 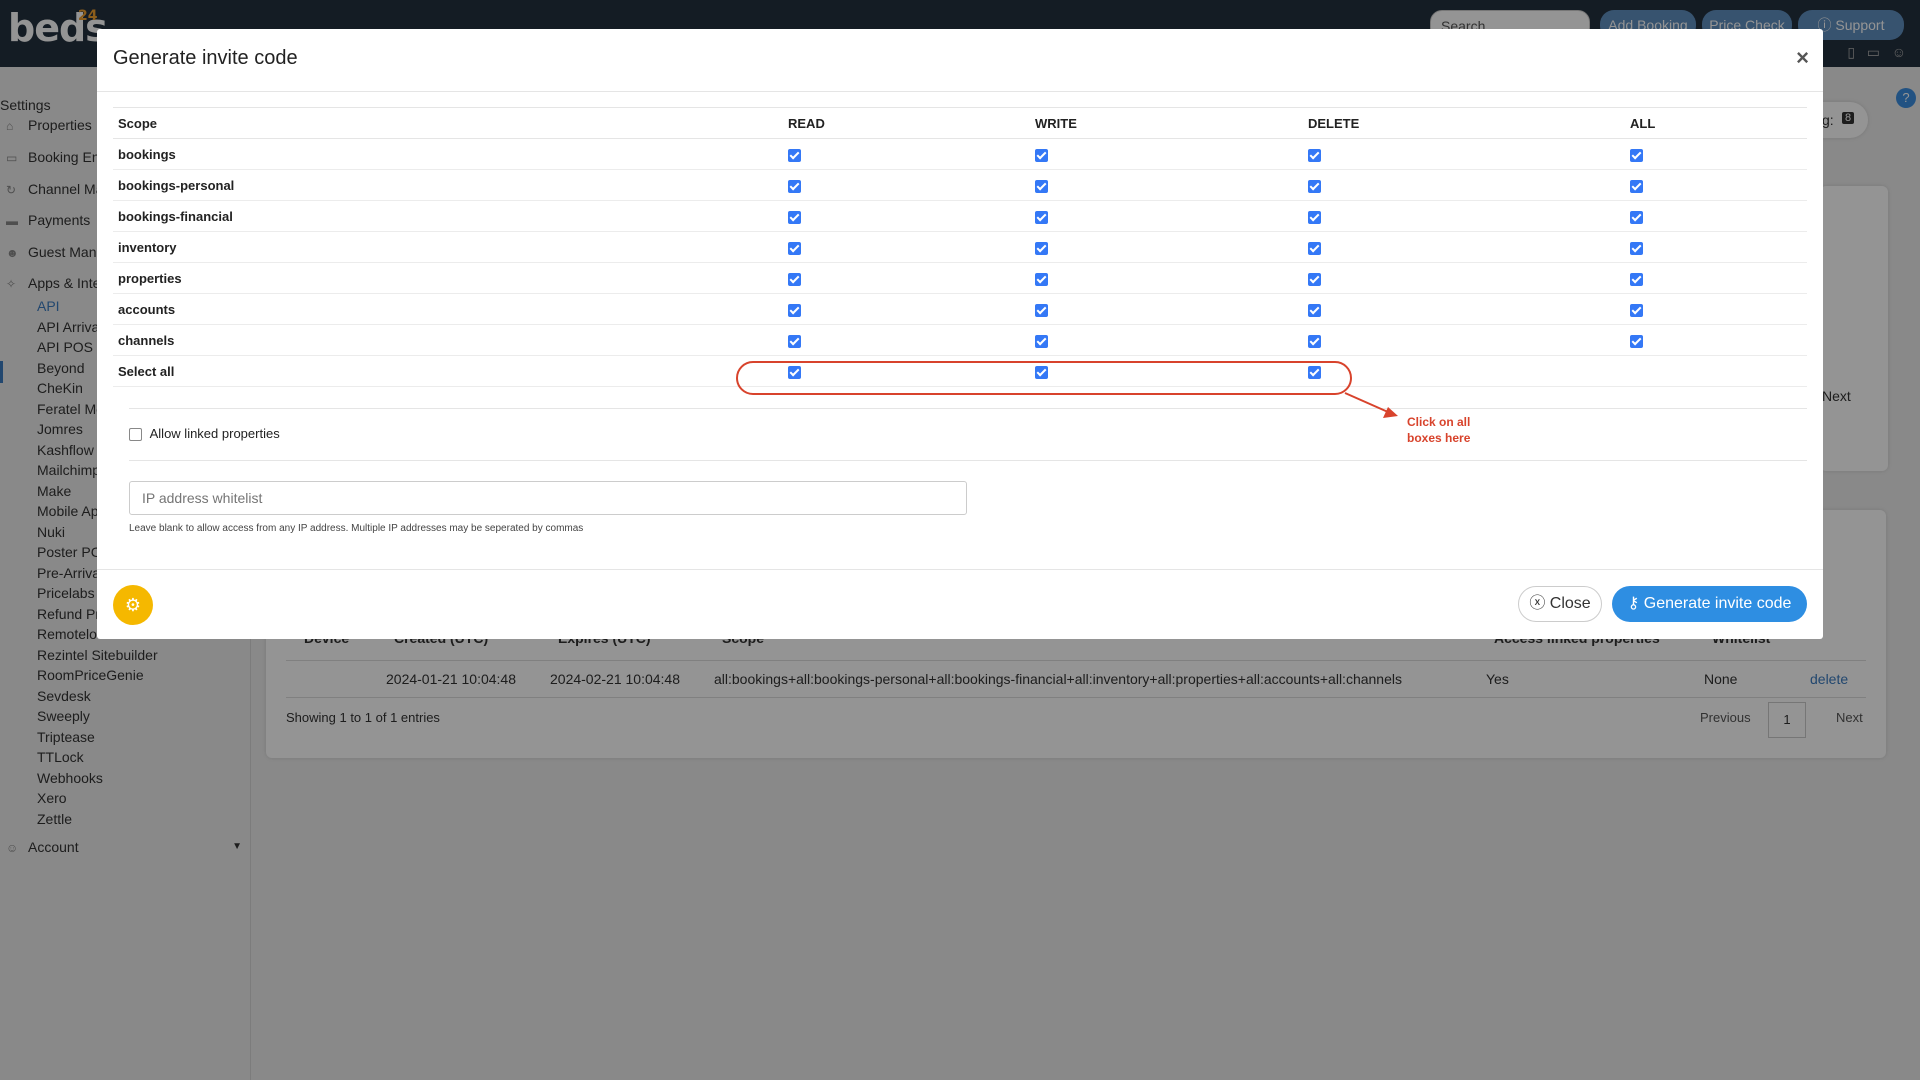 I want to click on annotation-arrow-icon, so click(x=1371, y=405).